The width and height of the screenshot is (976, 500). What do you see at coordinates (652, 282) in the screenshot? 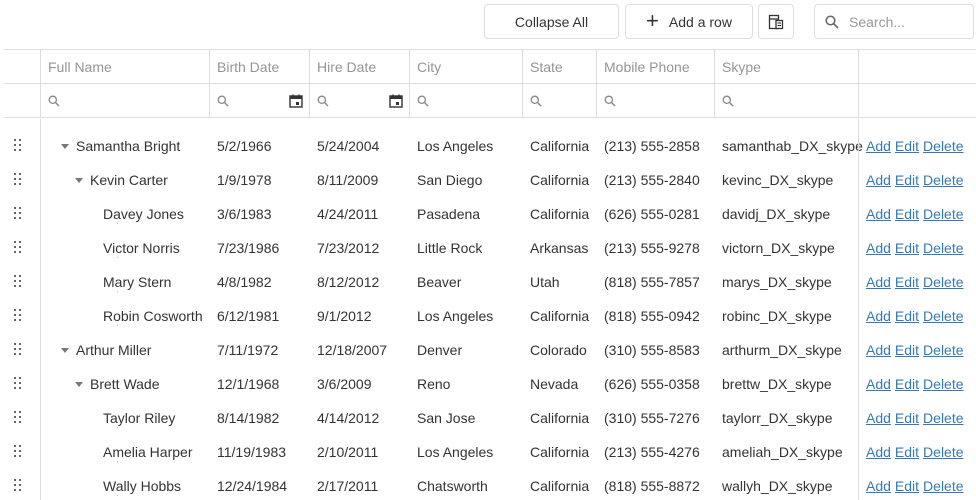
I see `cell-phone: (818) 555-7857` at bounding box center [652, 282].